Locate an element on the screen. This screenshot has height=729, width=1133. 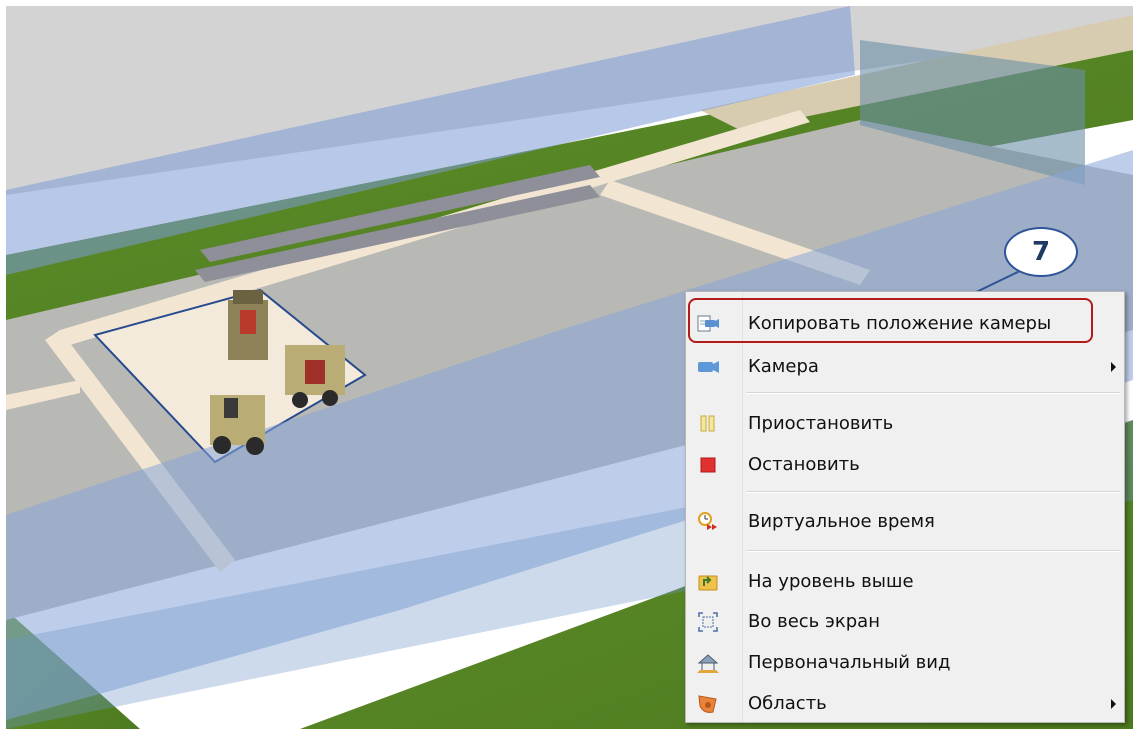
menu-item-camera: Камера is located at coordinates (905, 367).